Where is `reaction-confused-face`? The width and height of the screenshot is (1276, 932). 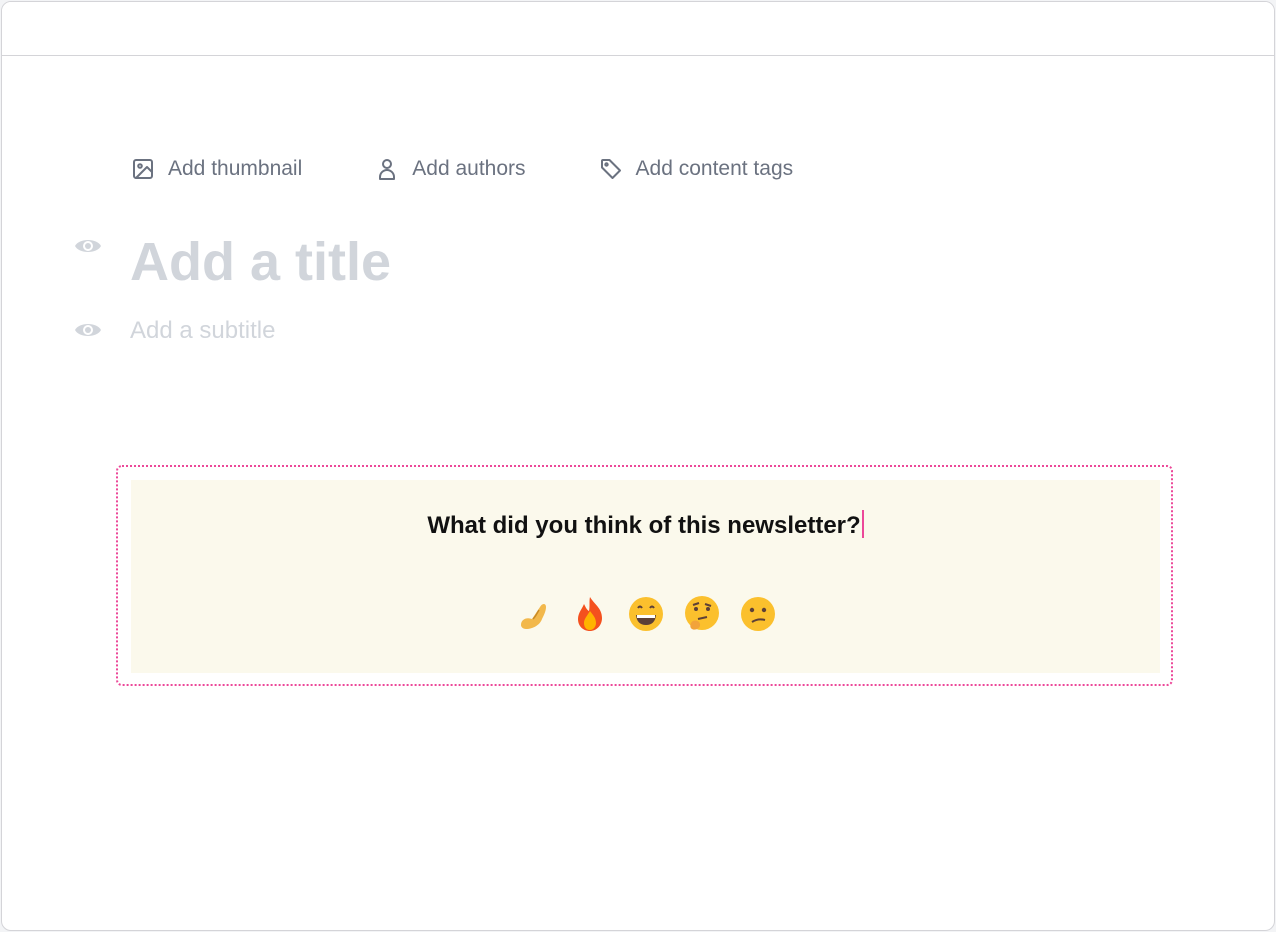 reaction-confused-face is located at coordinates (758, 614).